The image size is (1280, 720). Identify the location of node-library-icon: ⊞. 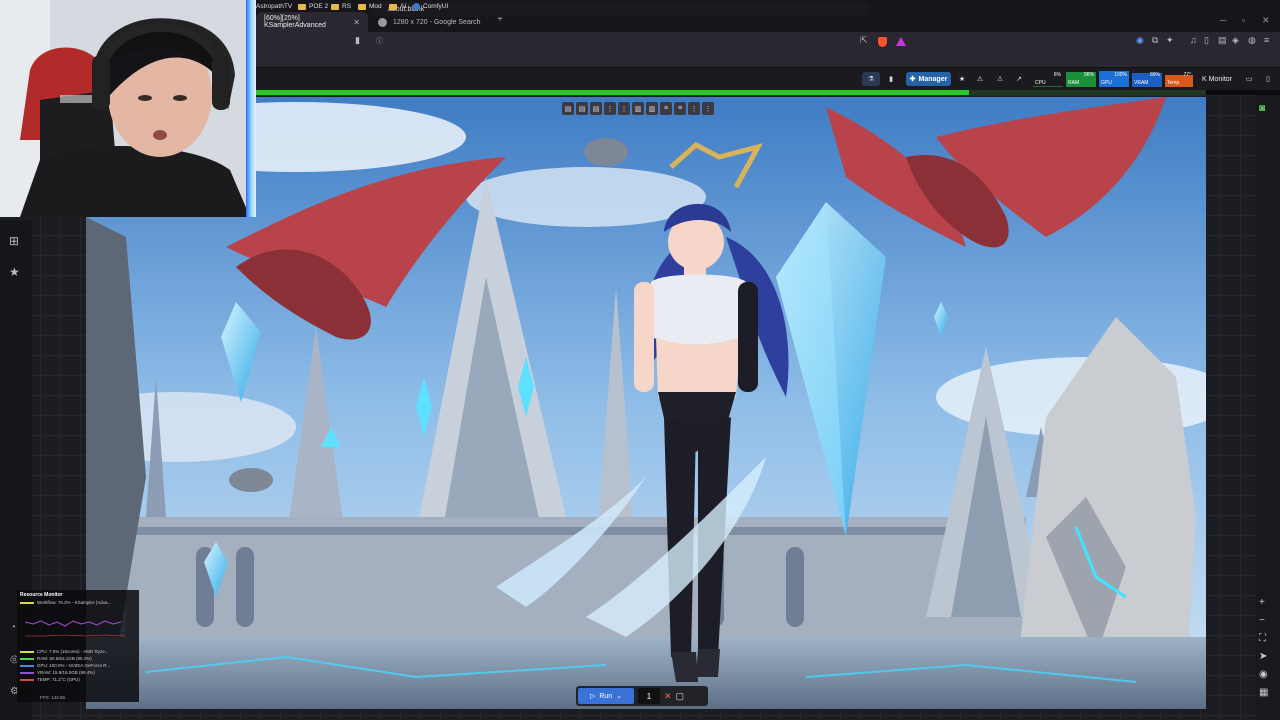
(14, 241).